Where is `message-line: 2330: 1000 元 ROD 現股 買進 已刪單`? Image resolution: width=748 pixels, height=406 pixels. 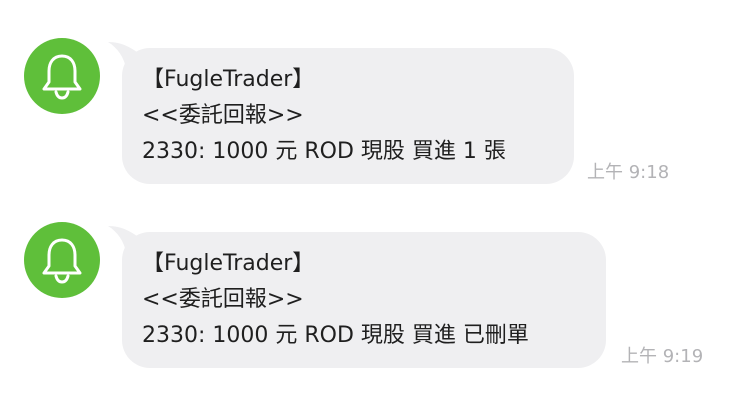 message-line: 2330: 1000 元 ROD 現股 買進 已刪單 is located at coordinates (335, 335).